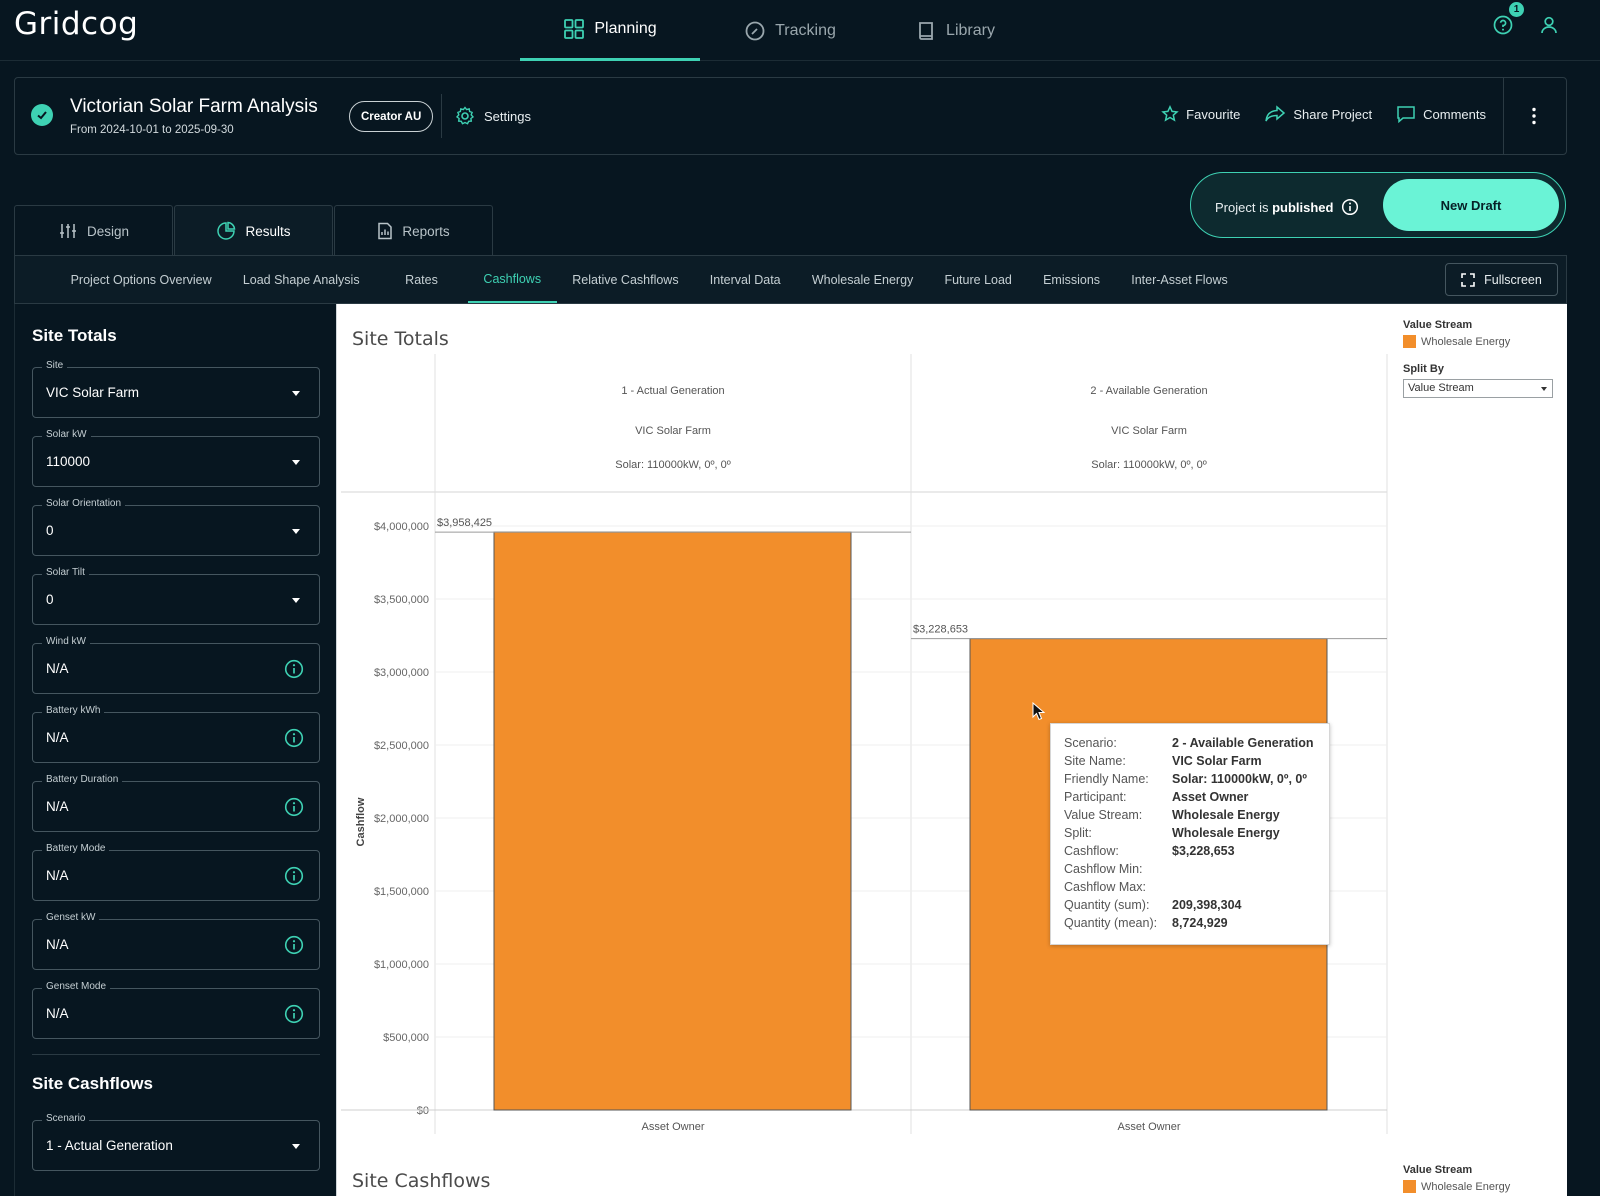 The width and height of the screenshot is (1600, 1196). I want to click on tooltip-value: Asset Owner, so click(1210, 797).